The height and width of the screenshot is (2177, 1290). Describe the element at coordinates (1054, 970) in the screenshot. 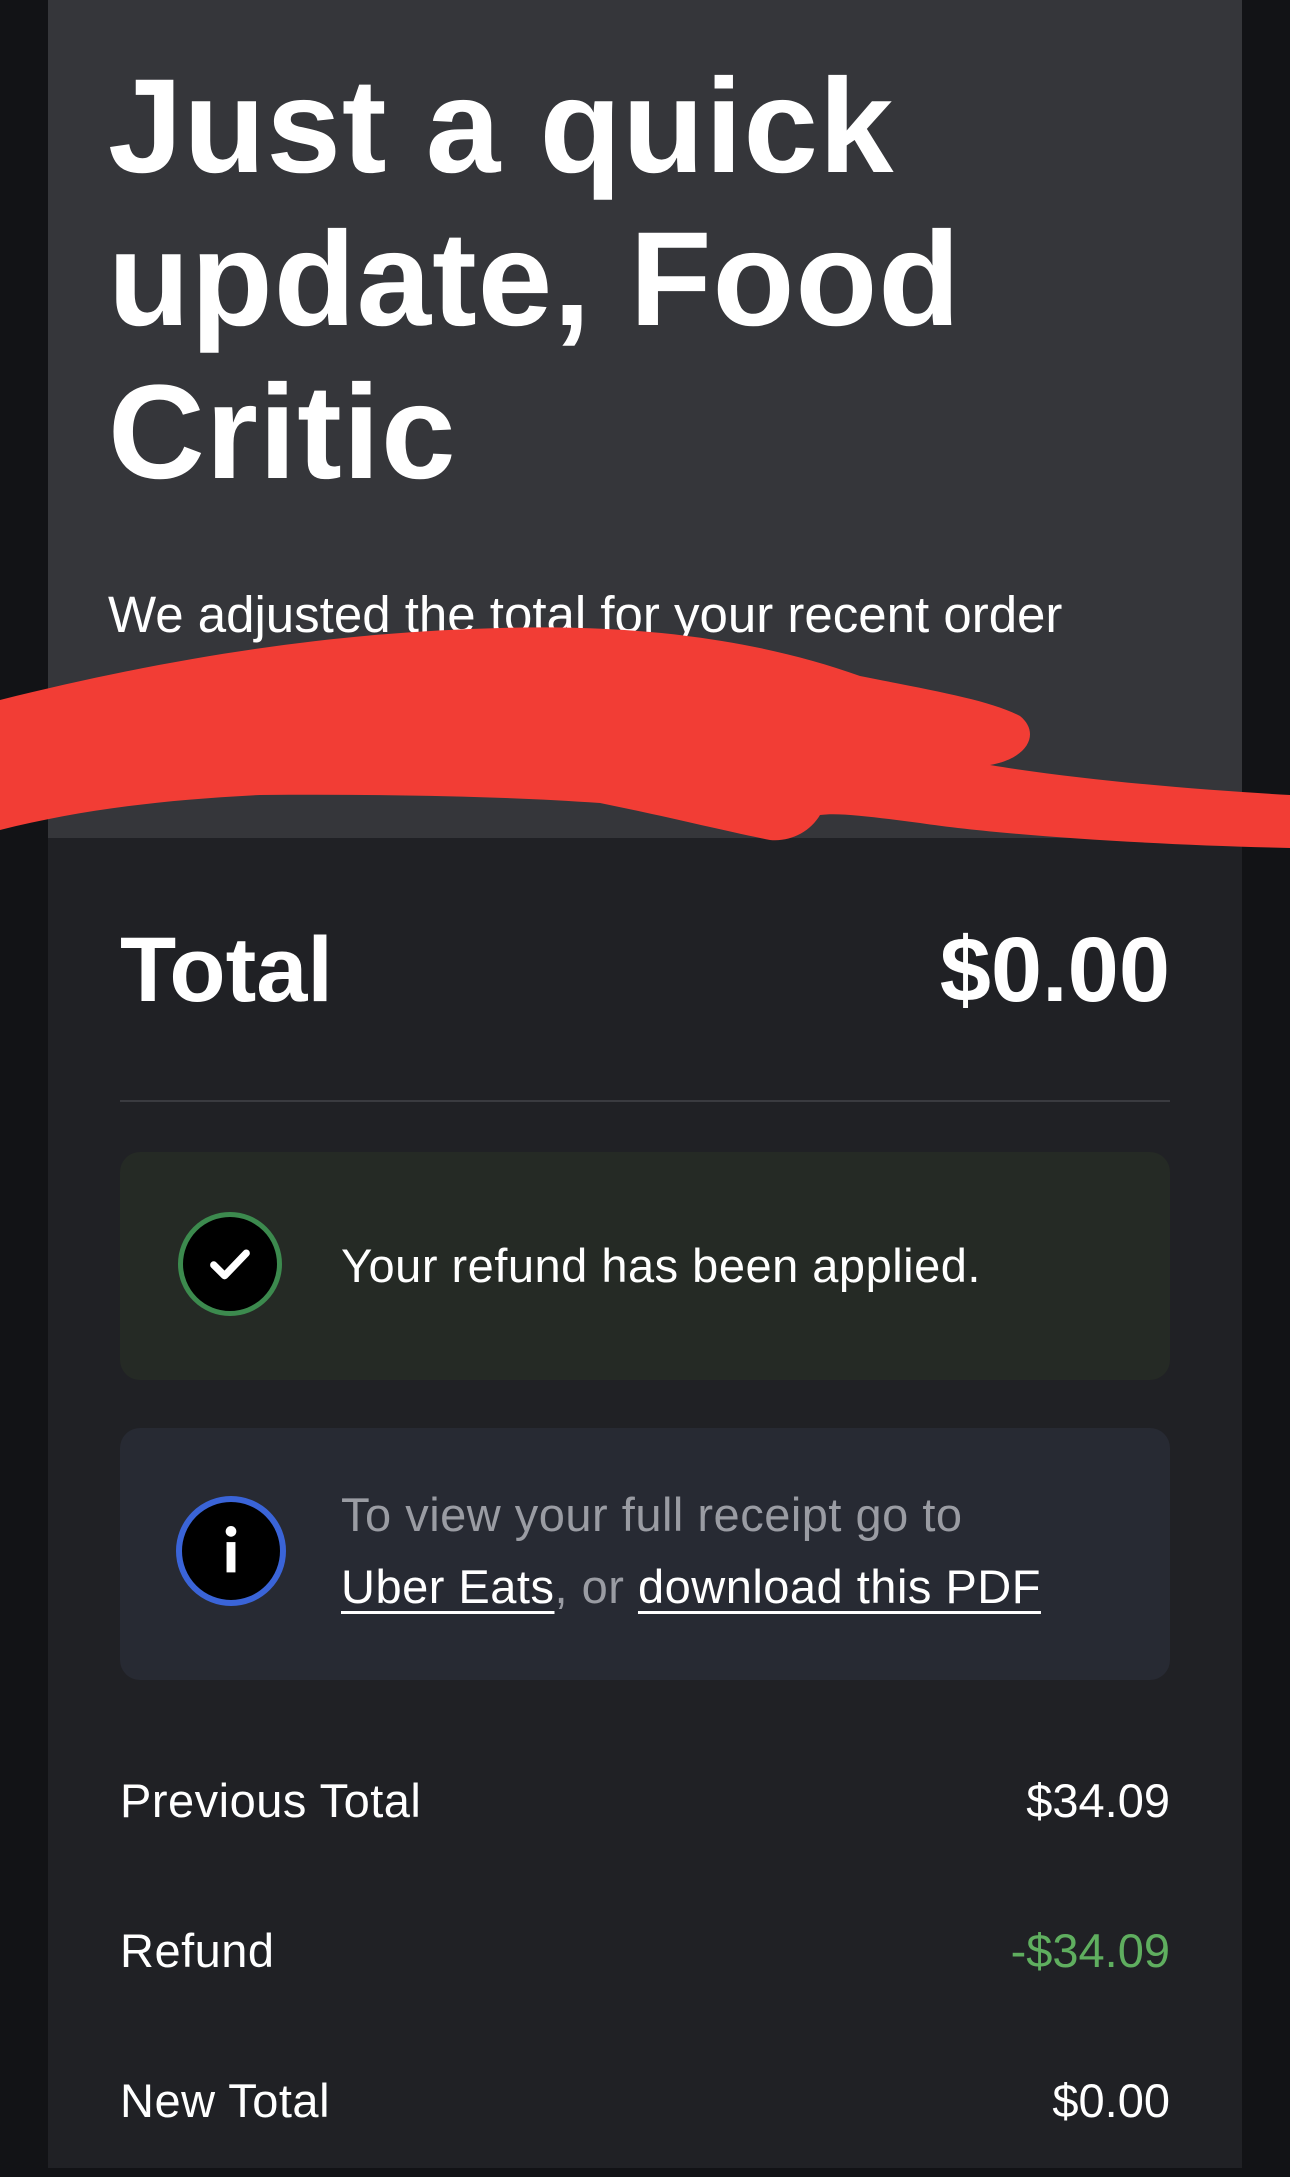

I see `total-value: $0.00` at that location.